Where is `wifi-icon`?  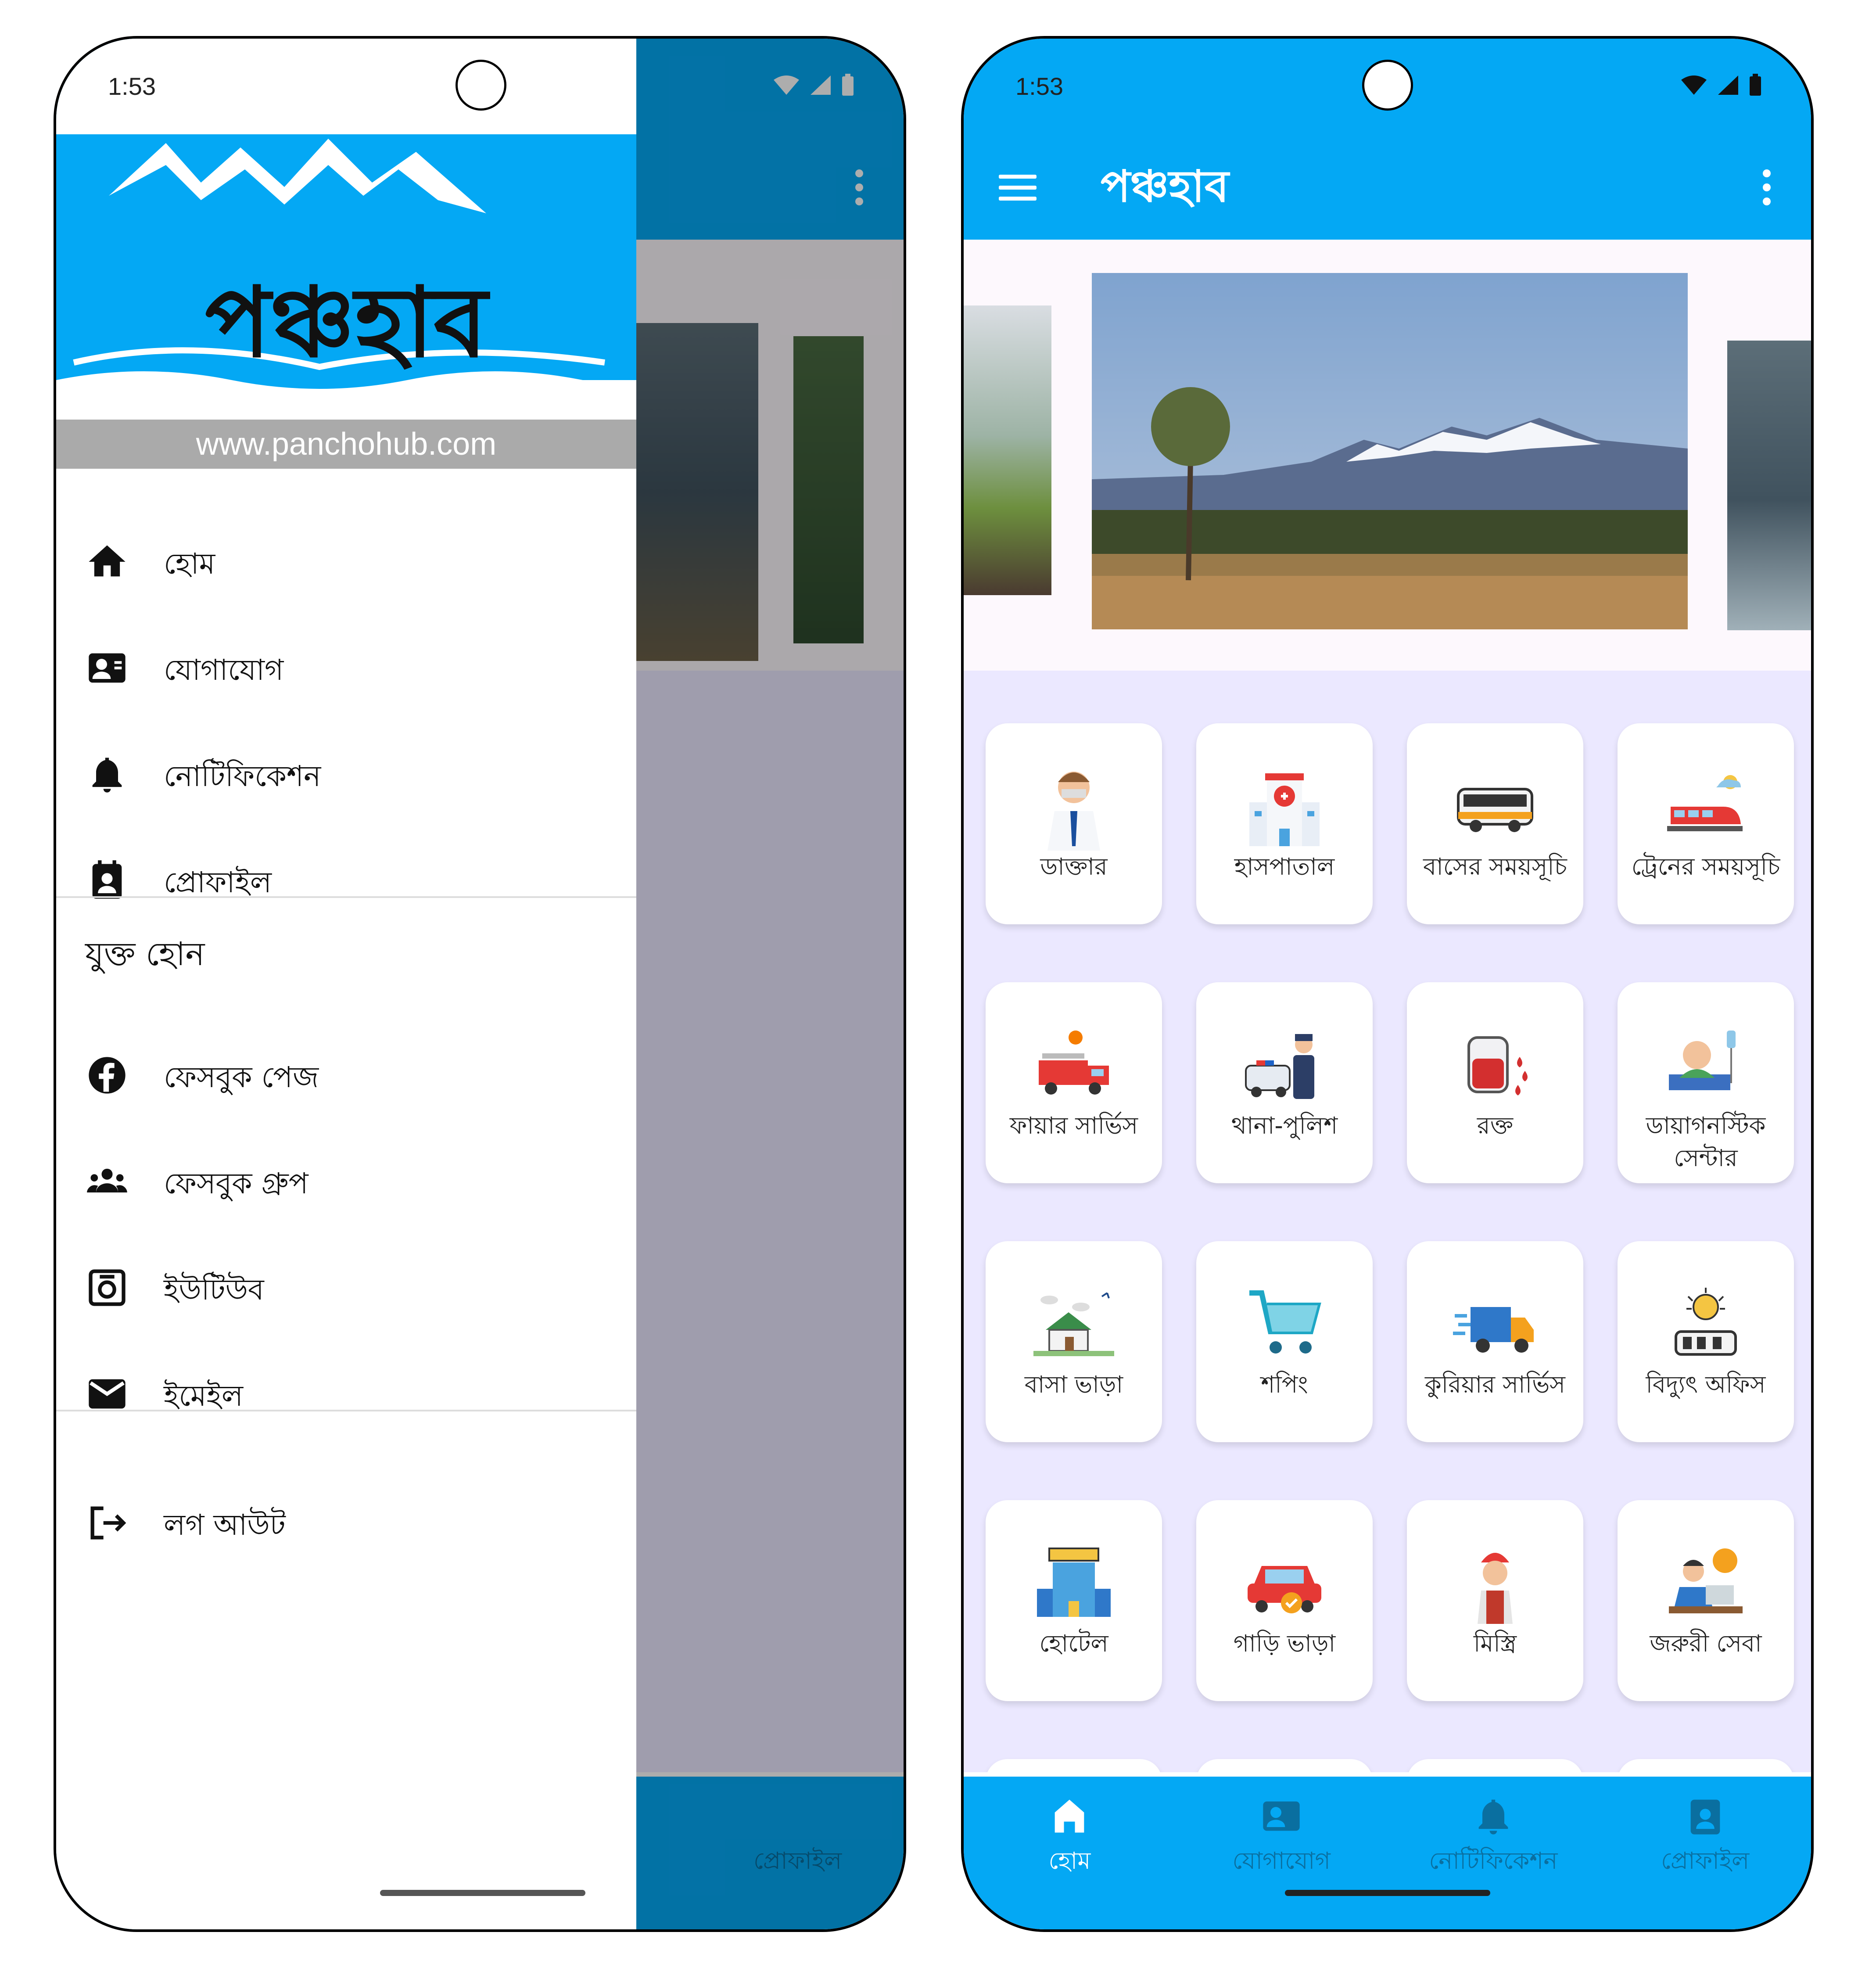
wifi-icon is located at coordinates (1694, 85).